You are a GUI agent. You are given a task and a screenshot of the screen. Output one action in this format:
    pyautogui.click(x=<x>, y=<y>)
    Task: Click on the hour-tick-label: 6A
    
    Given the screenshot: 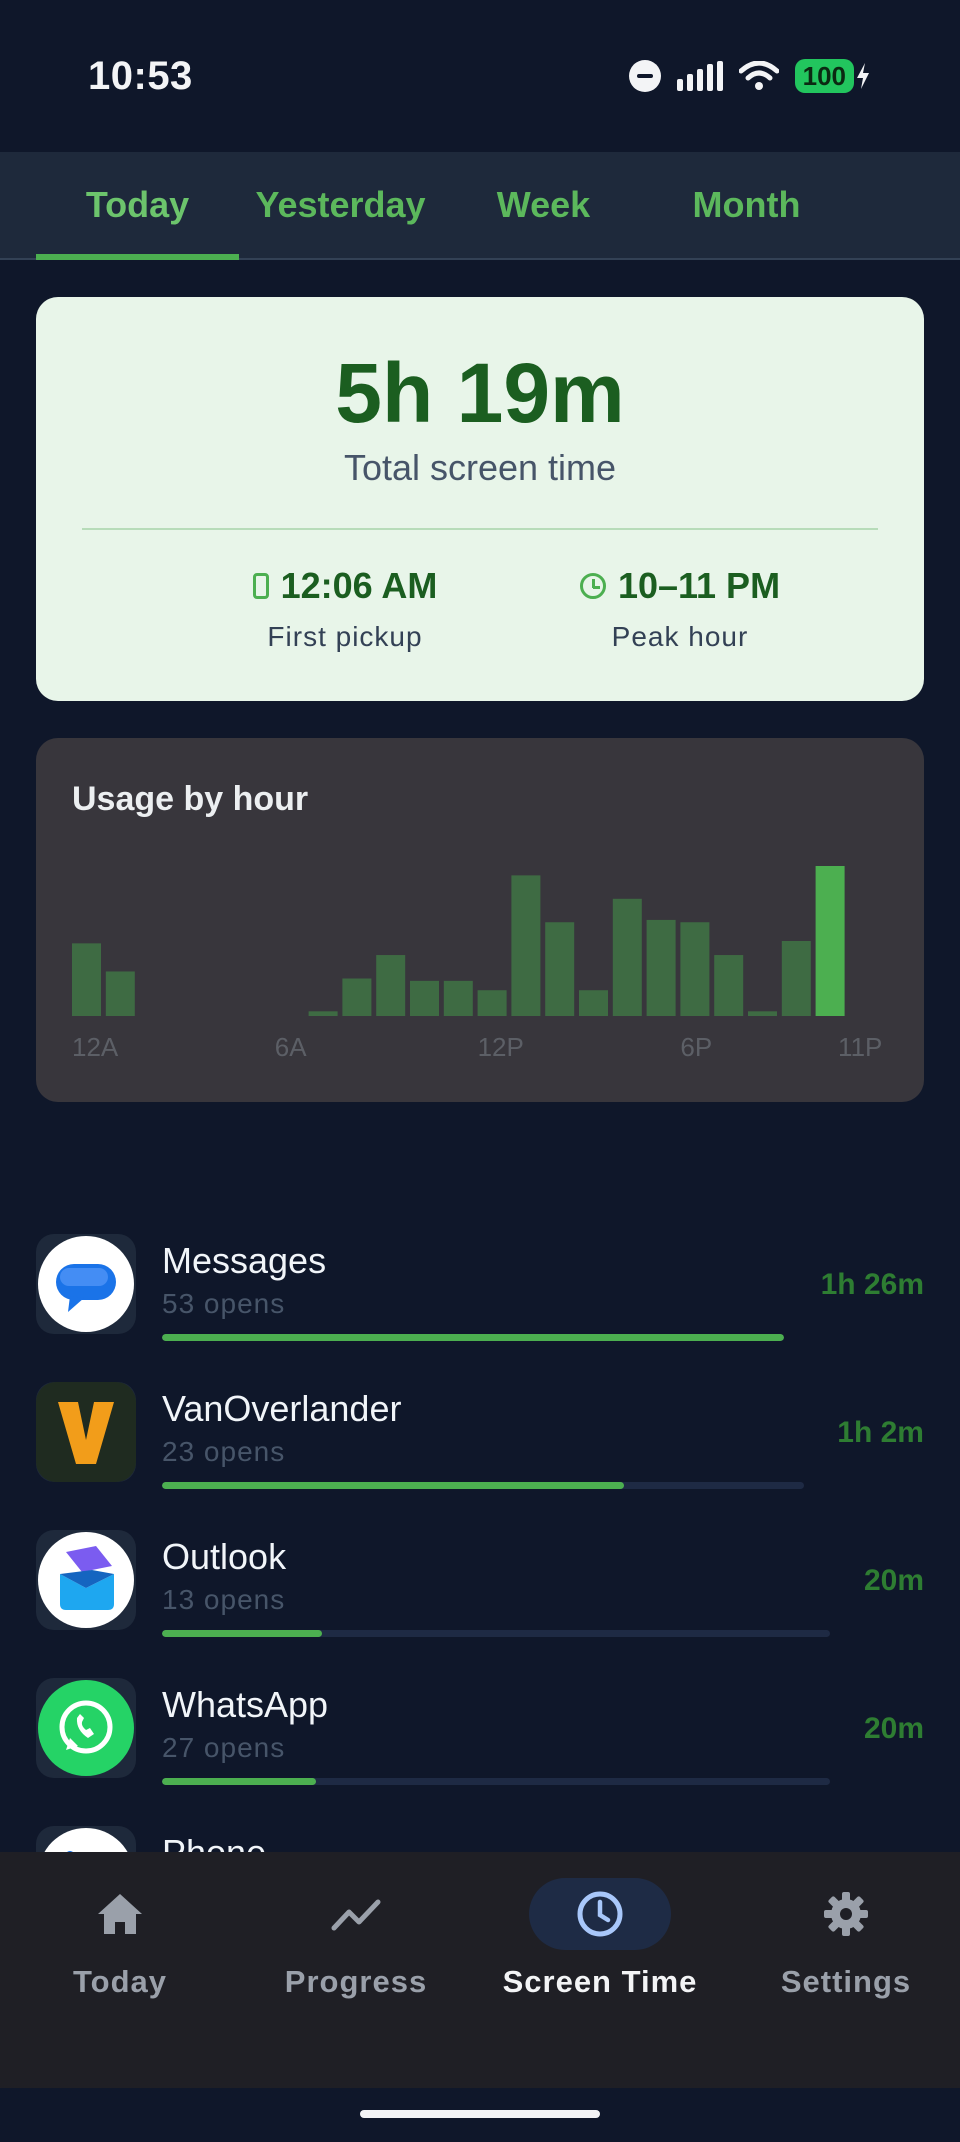 What is the action you would take?
    pyautogui.click(x=291, y=1047)
    